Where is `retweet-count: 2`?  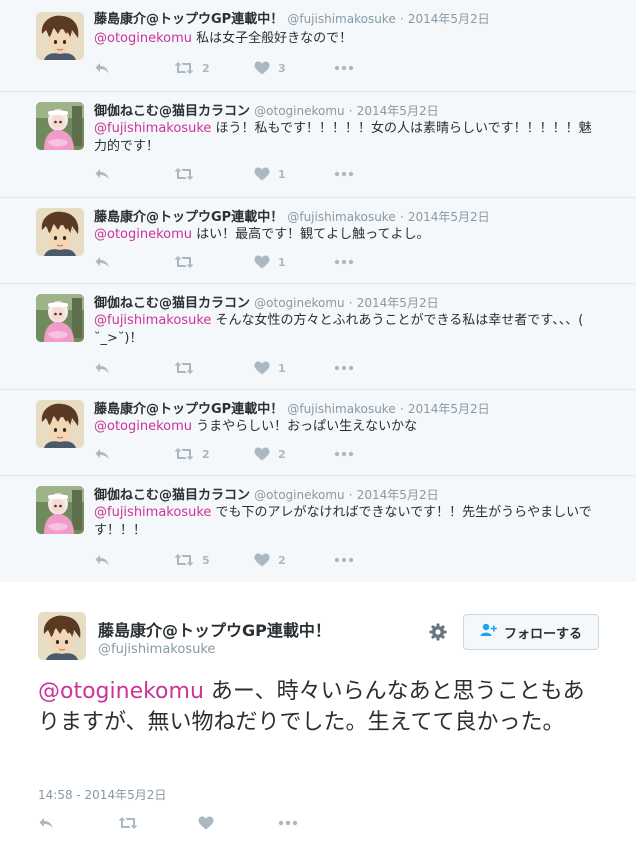 retweet-count: 2 is located at coordinates (206, 454).